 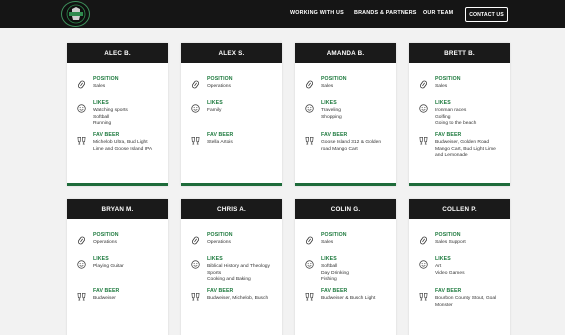 I want to click on nav-link-our-team: OUR TEAM, so click(x=438, y=13).